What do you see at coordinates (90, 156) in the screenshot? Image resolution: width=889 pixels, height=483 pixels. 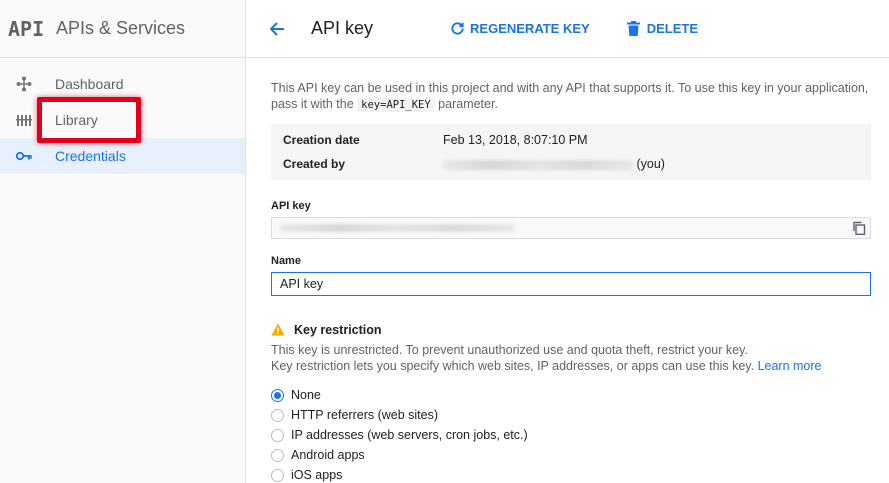 I see `sidebar-item-label: Credentials` at bounding box center [90, 156].